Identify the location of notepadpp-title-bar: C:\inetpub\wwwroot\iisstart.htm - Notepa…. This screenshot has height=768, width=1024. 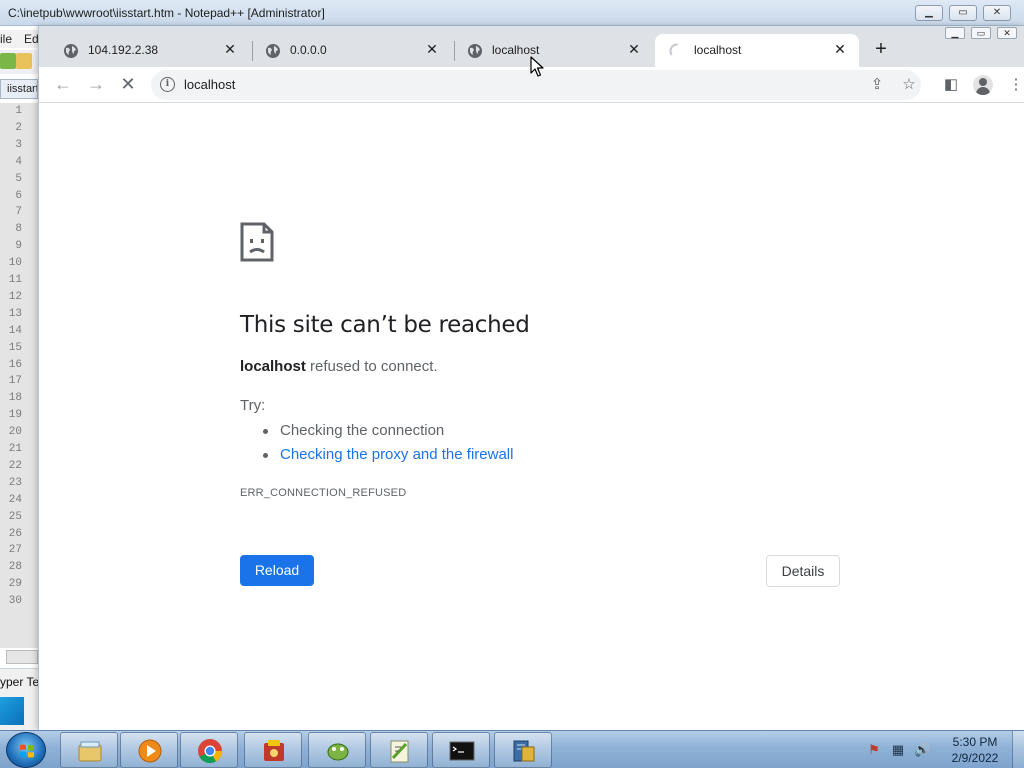
(512, 13).